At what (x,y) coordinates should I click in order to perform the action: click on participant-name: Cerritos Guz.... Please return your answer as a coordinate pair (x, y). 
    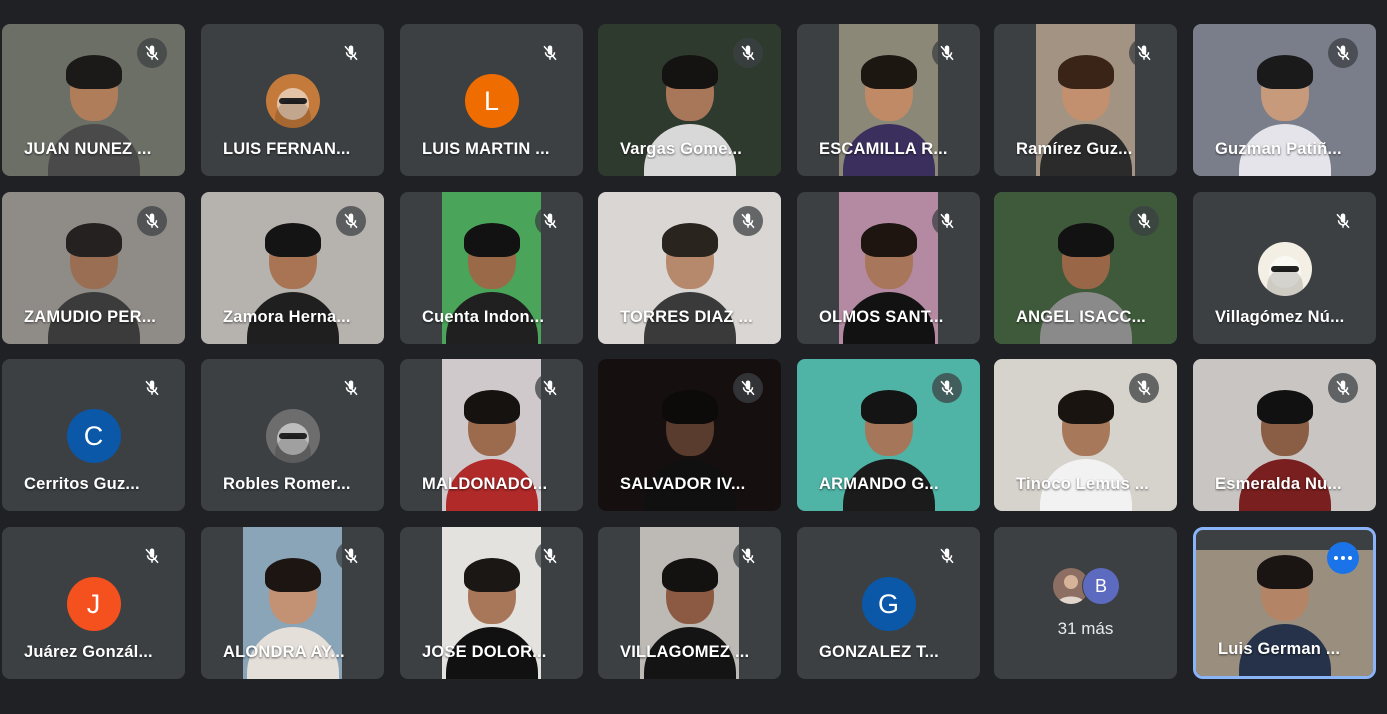
    Looking at the image, I should click on (82, 484).